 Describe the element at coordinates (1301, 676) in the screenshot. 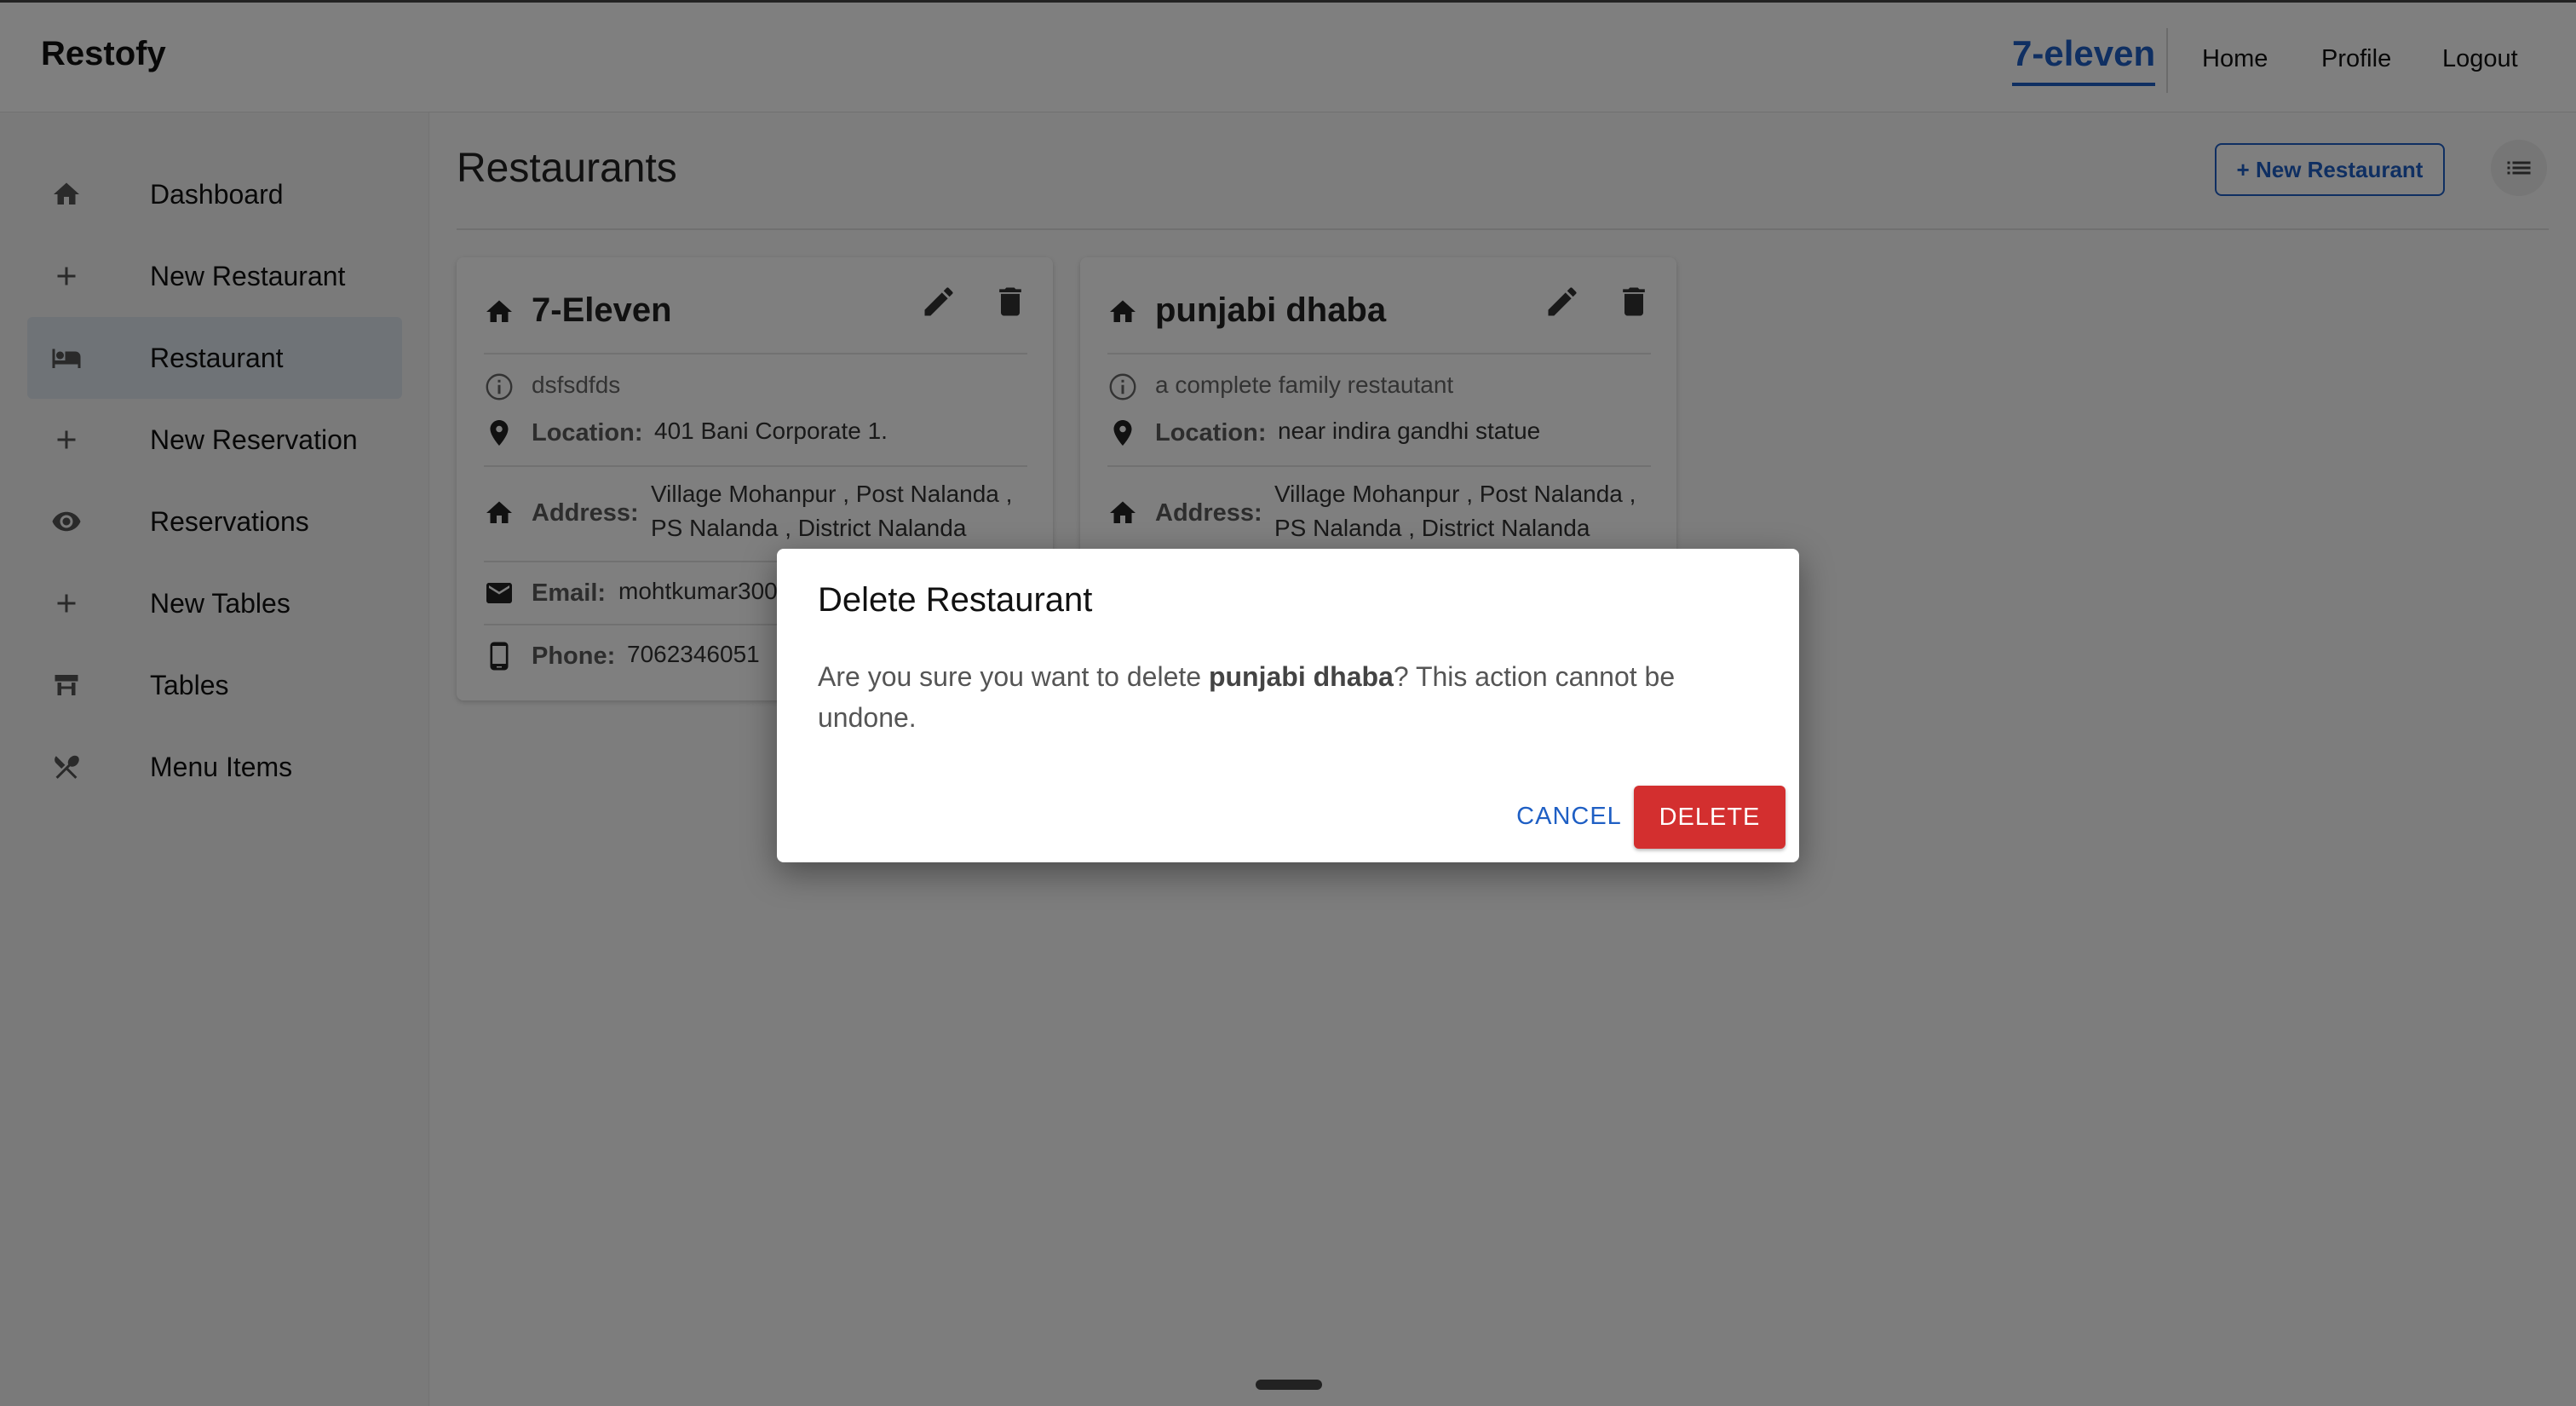

I see `dialog-target-name: punjabi dhaba` at that location.